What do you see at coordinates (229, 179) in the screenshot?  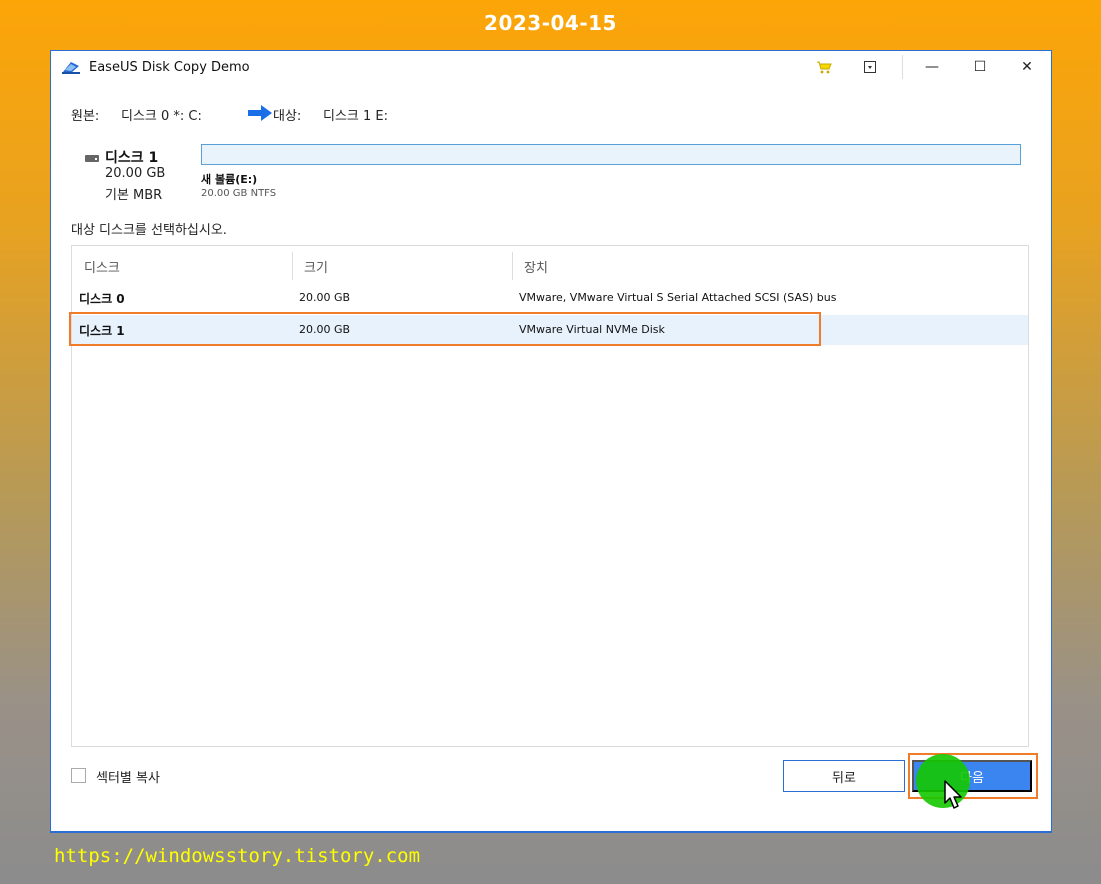 I see `volume-name: 새 볼륨(E:)` at bounding box center [229, 179].